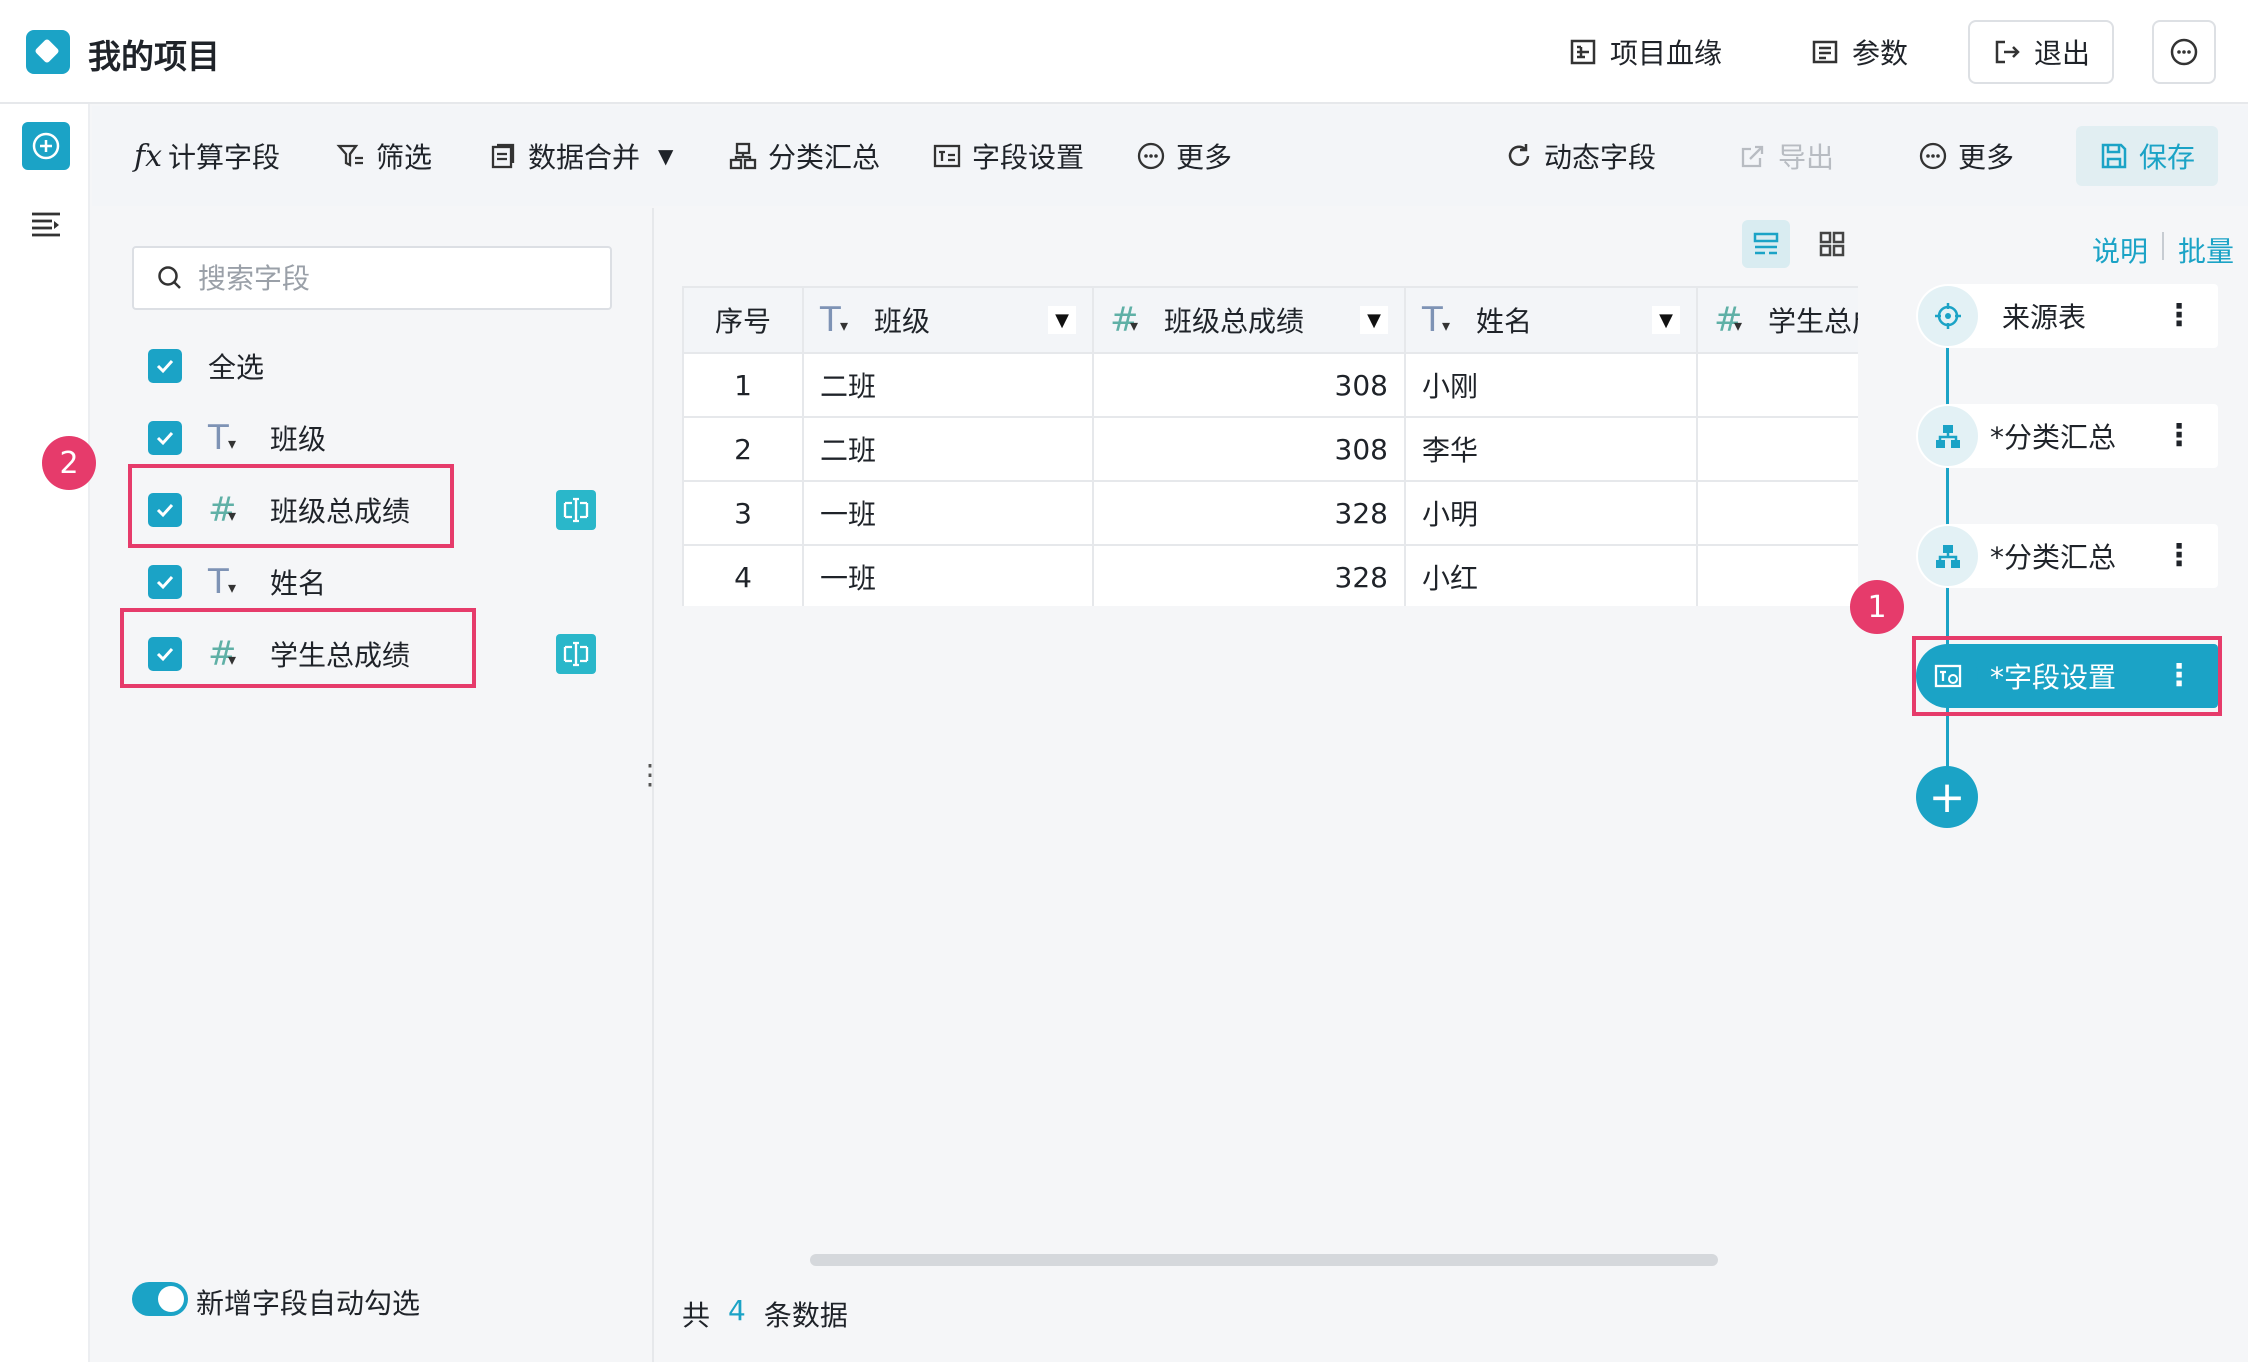  I want to click on app-title: 我的项目, so click(154, 56).